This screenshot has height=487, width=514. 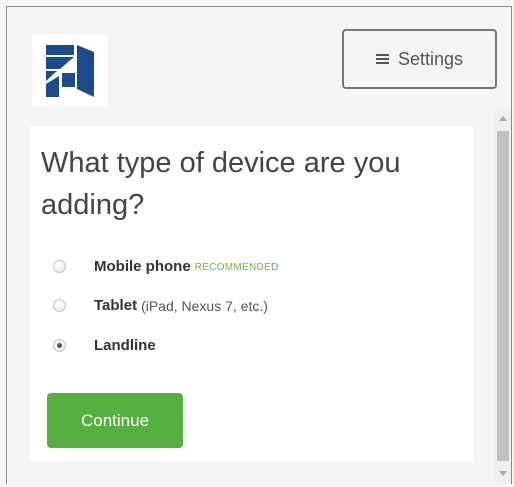 What do you see at coordinates (59, 345) in the screenshot?
I see `radio-landline` at bounding box center [59, 345].